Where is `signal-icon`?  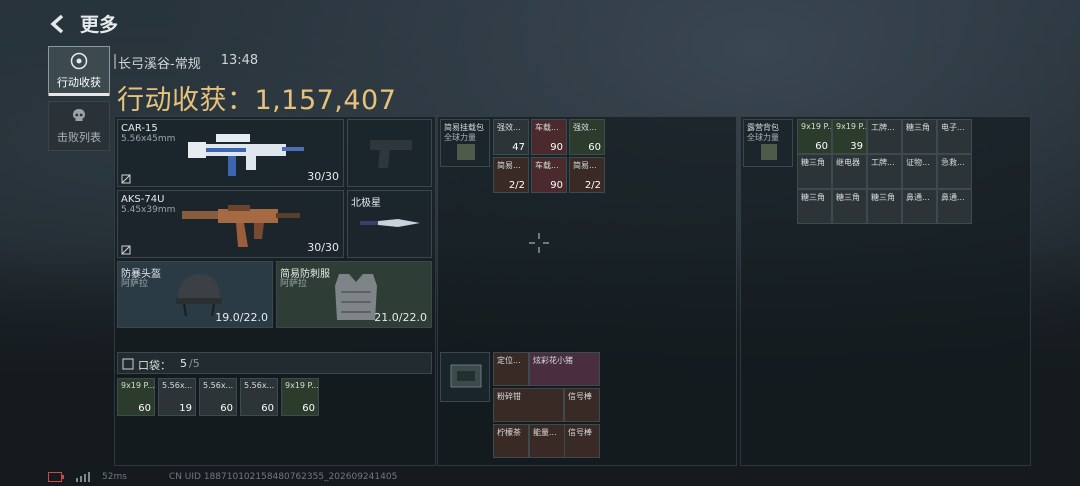 signal-icon is located at coordinates (83, 477).